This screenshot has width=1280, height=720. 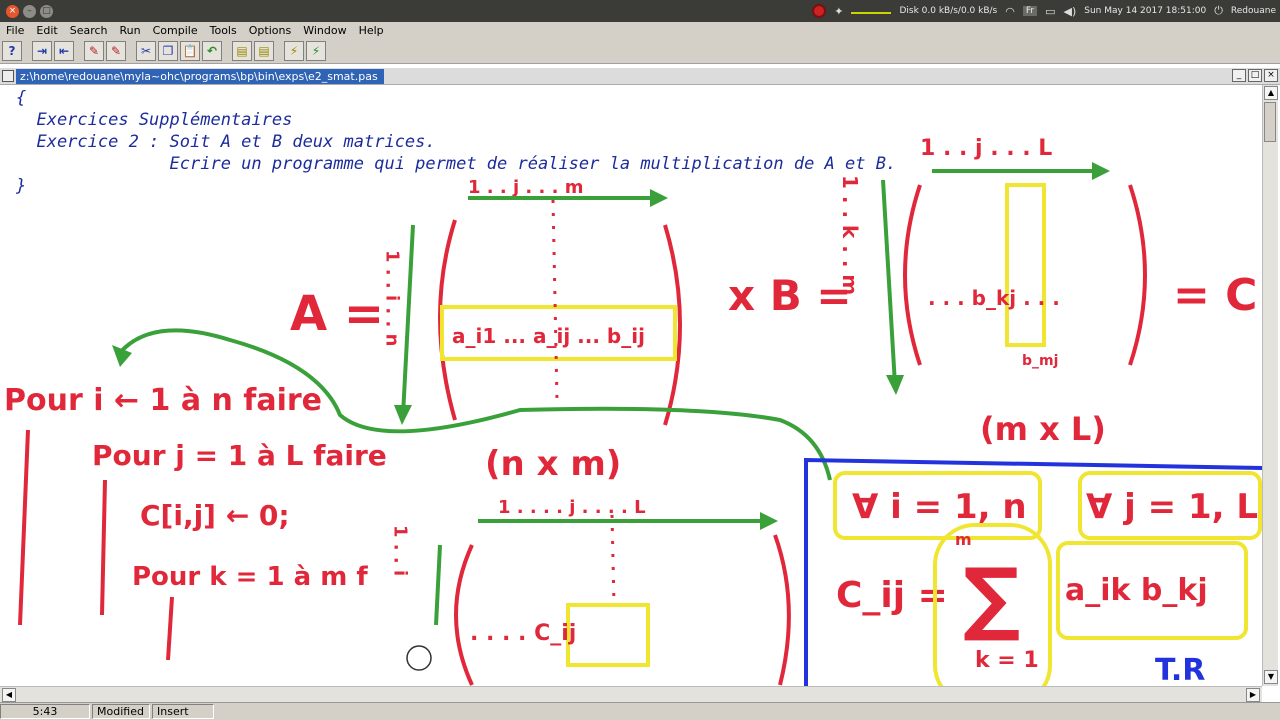 I want to click on editor-minimize-icon: _, so click(x=1239, y=75).